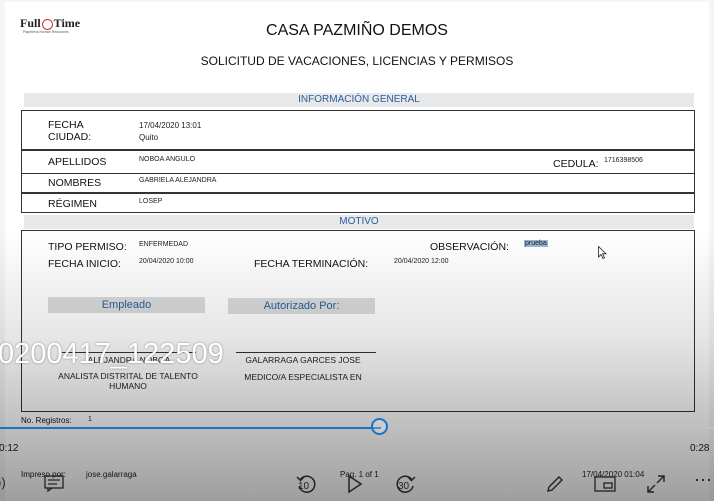  I want to click on regimen-label: RÉGIMEN, so click(73, 204).